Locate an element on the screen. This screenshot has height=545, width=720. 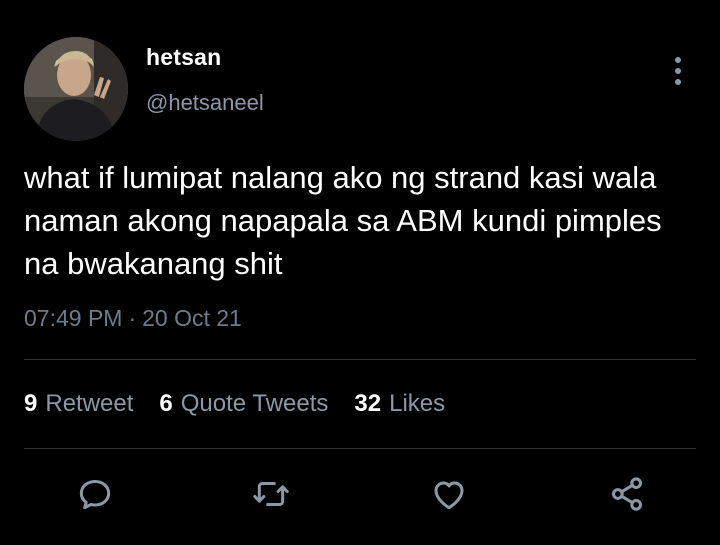
retweet-button is located at coordinates (271, 494).